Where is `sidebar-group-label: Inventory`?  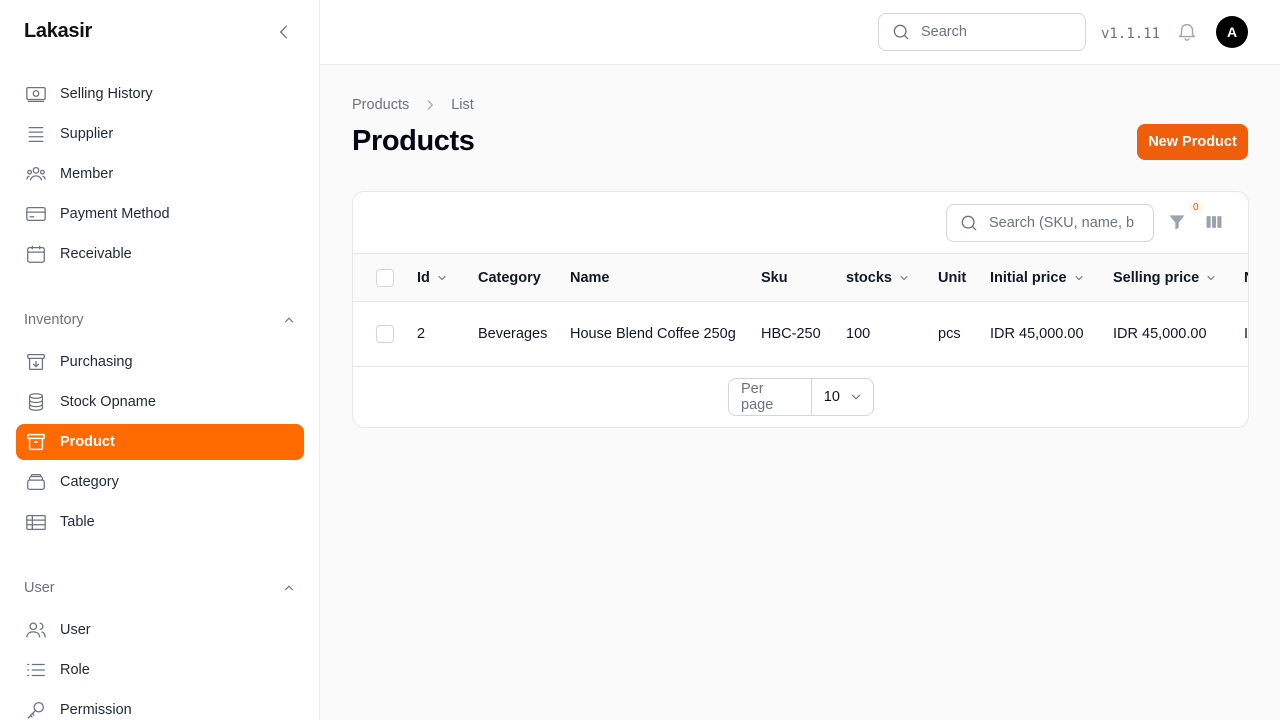
sidebar-group-label: Inventory is located at coordinates (54, 320).